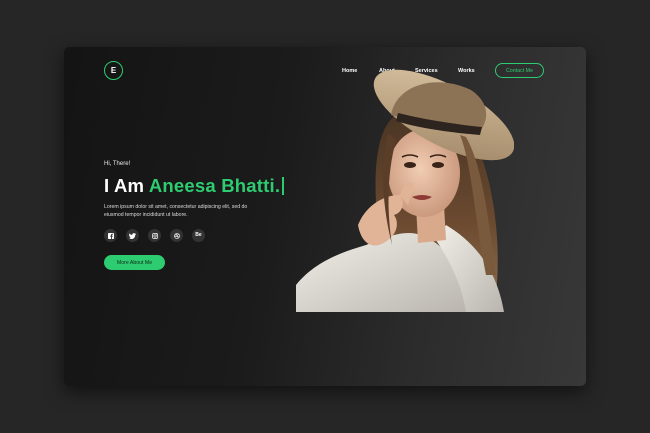 The width and height of the screenshot is (650, 433). I want to click on hero-headline: I Am Aneesa Bhatti., so click(194, 186).